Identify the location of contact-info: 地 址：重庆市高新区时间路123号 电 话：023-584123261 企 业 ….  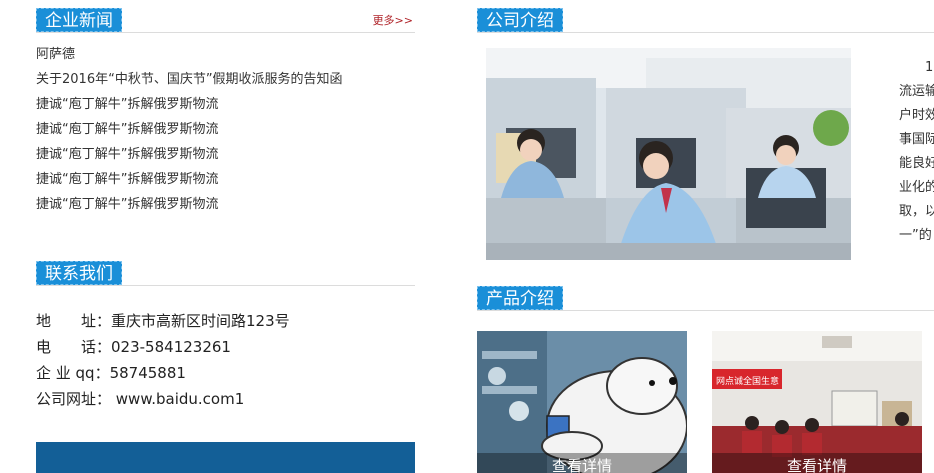
(163, 360).